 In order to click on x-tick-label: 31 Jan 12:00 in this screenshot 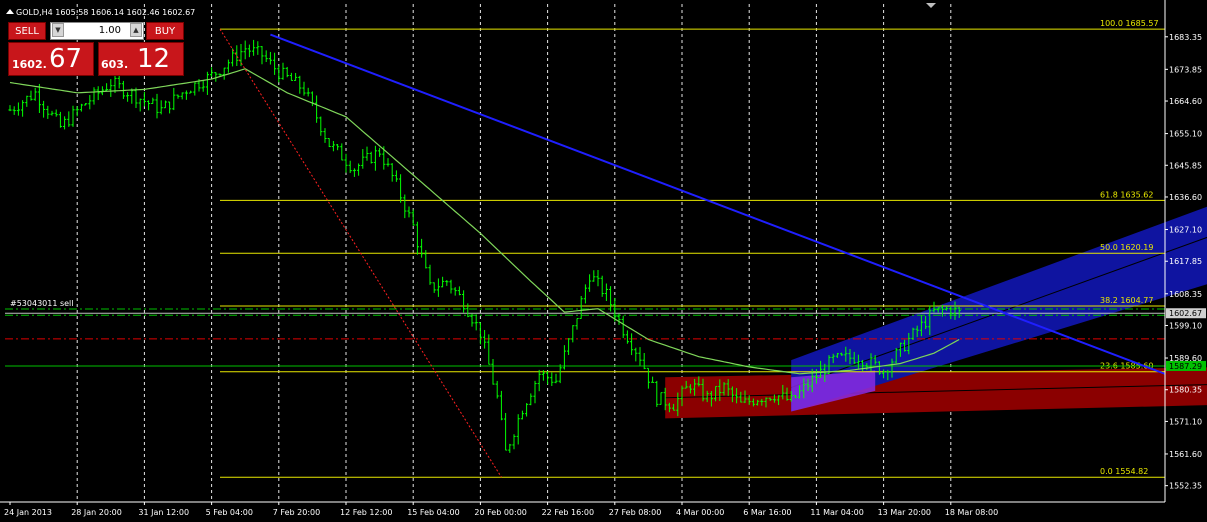, I will do `click(163, 512)`.